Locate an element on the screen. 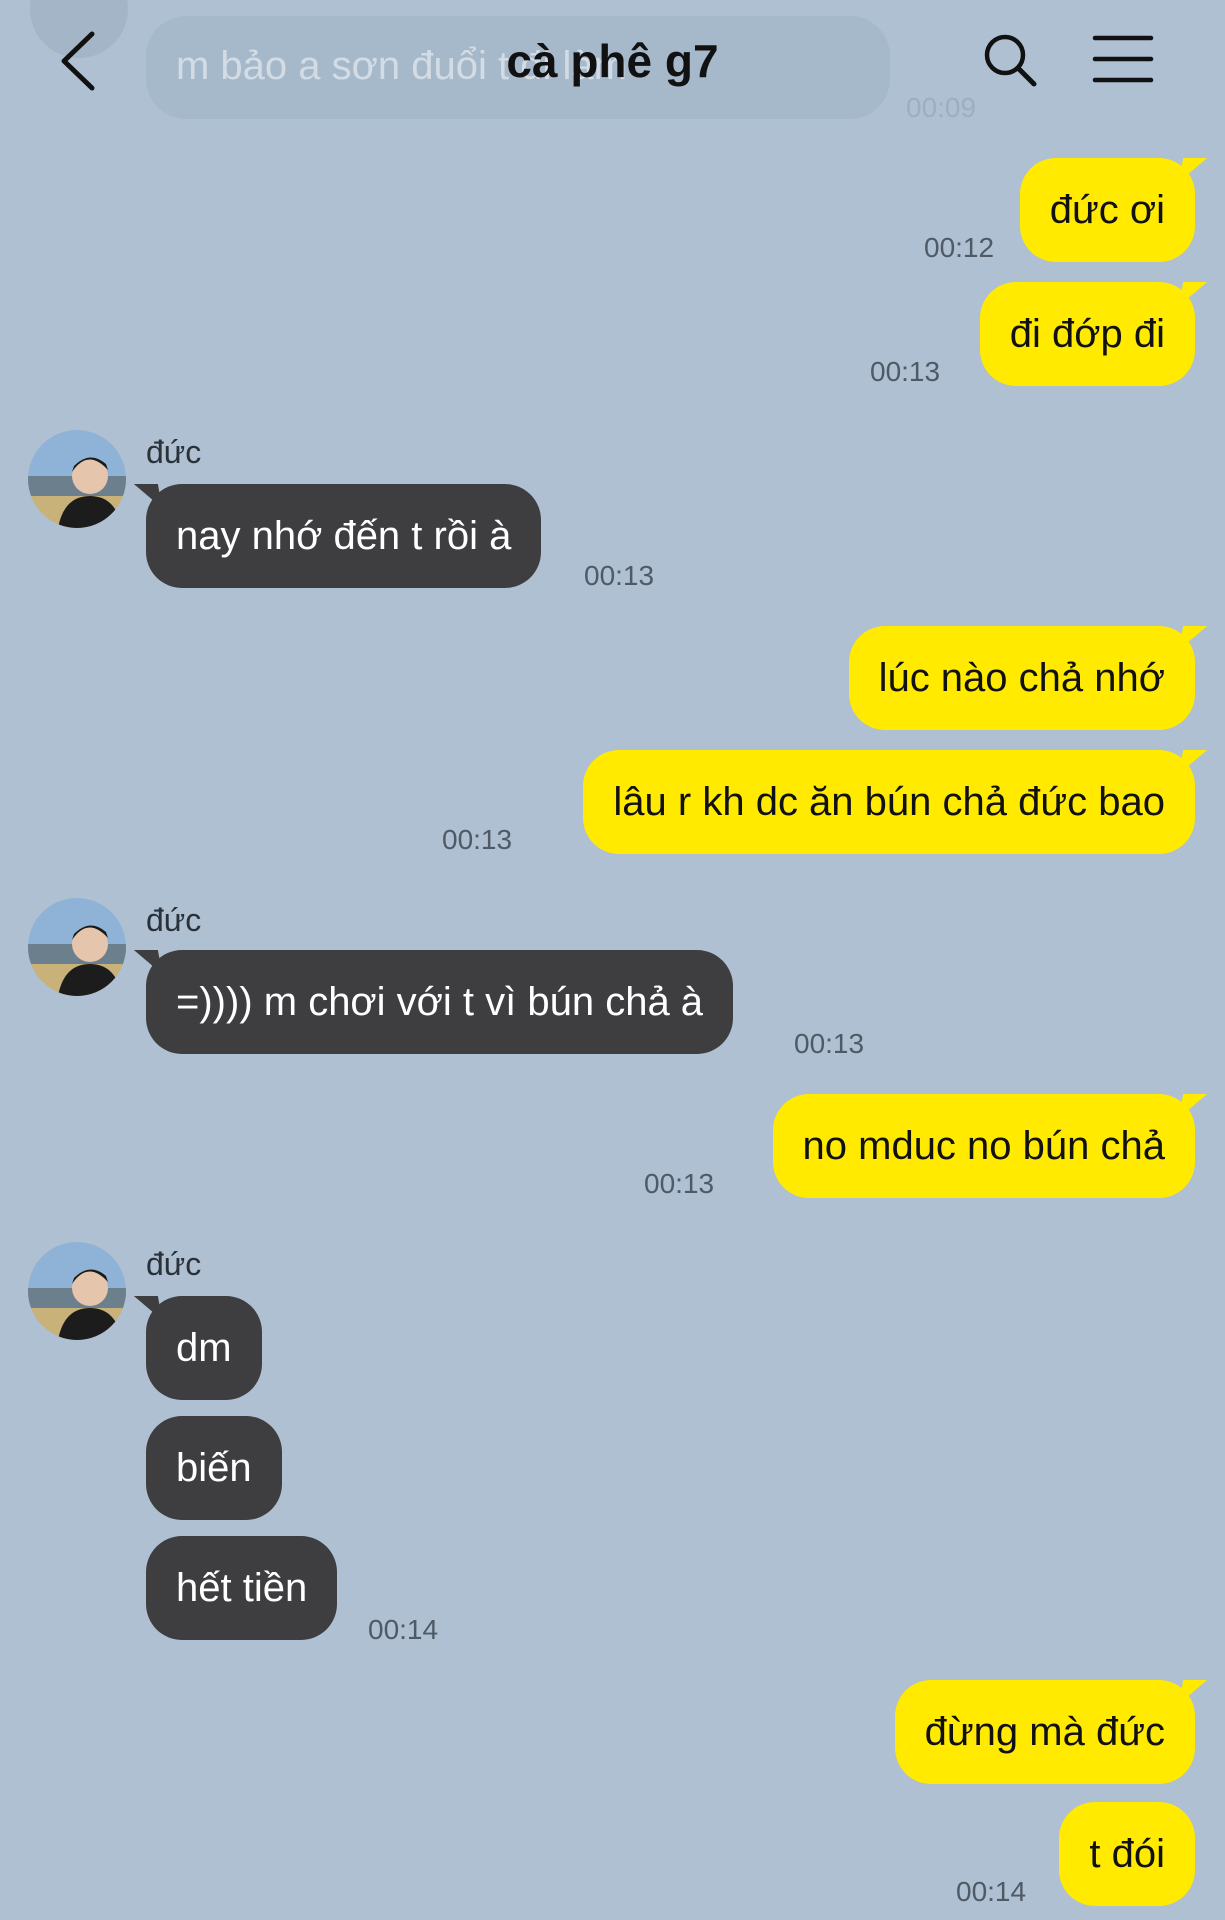 The image size is (1225, 1920). my-message-bubble: đi đớp đi is located at coordinates (1093, 334).